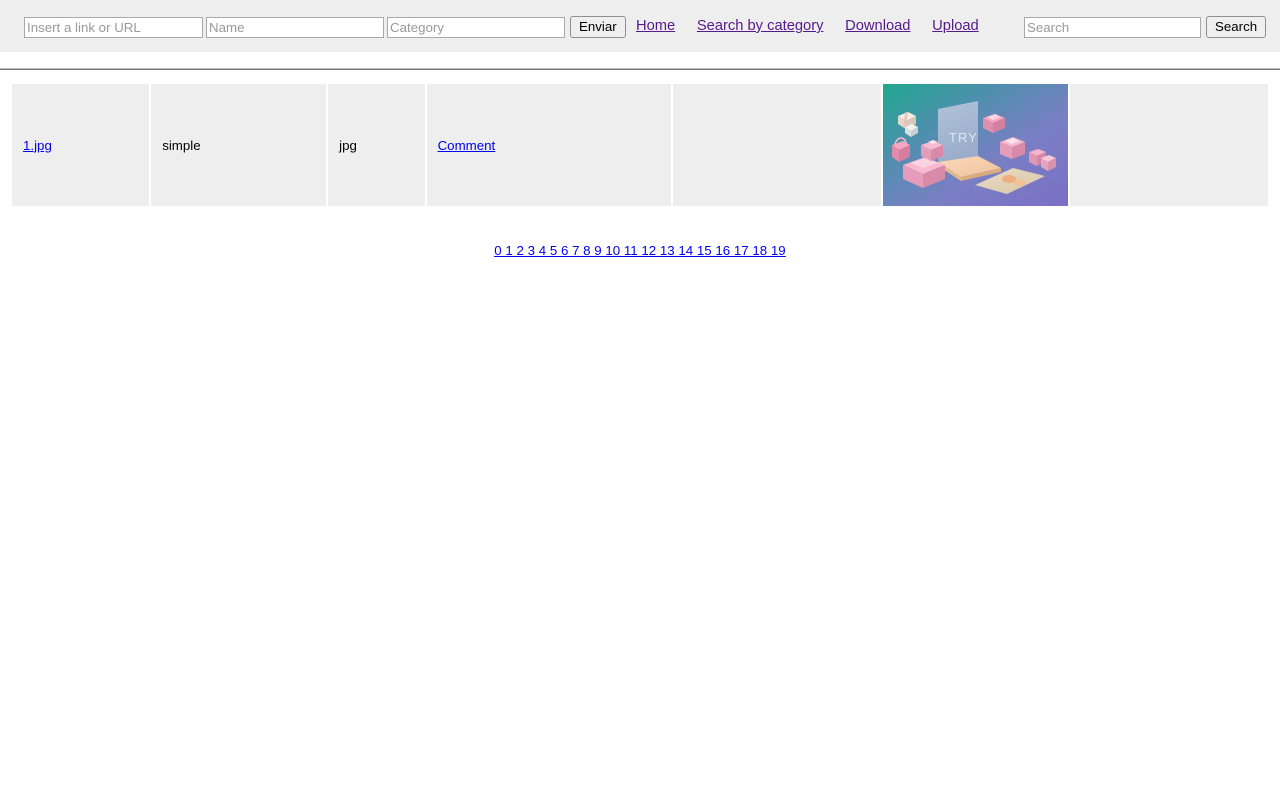 This screenshot has height=800, width=1280. Describe the element at coordinates (640, 69) in the screenshot. I see `header-divider` at that location.